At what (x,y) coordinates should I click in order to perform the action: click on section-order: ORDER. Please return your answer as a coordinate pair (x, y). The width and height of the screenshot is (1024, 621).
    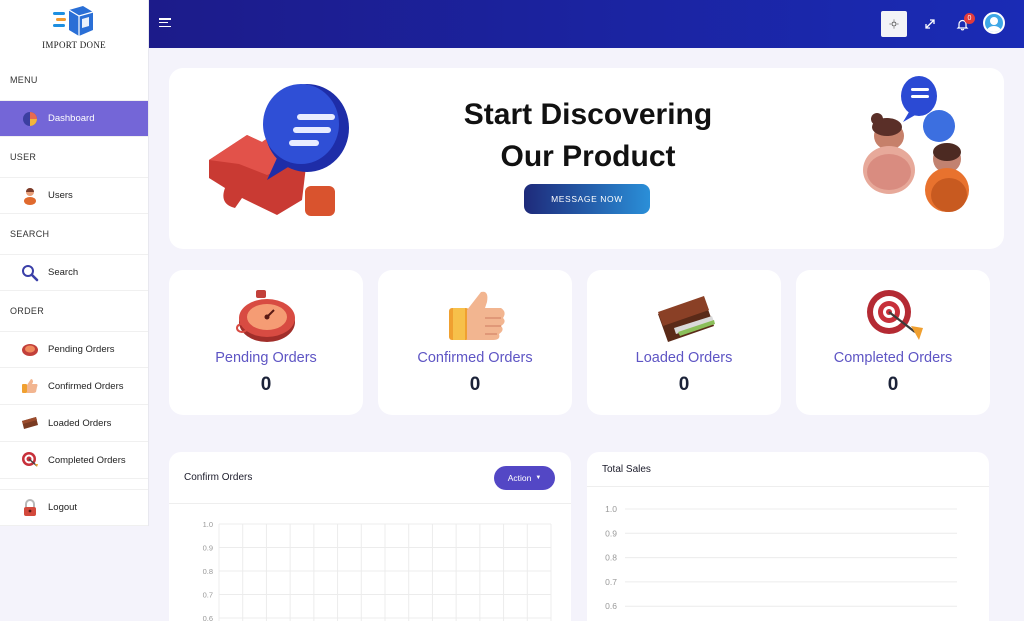
    Looking at the image, I should click on (27, 311).